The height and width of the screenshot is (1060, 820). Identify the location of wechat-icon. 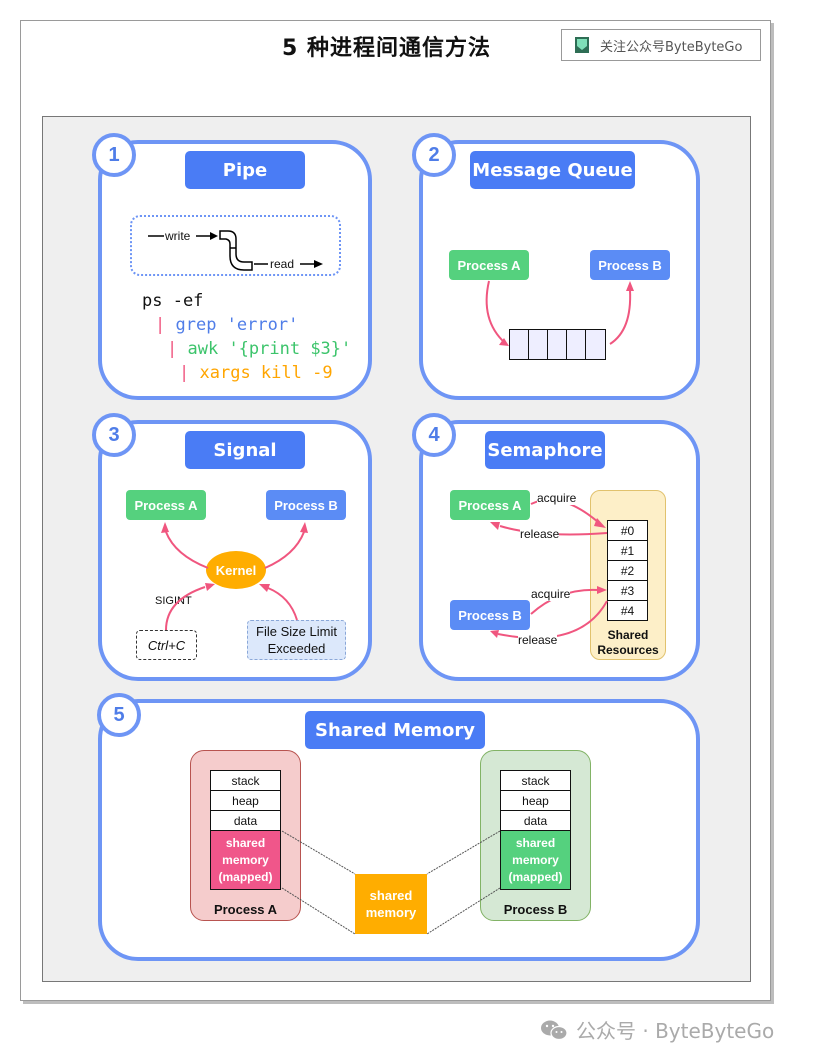
(554, 1030).